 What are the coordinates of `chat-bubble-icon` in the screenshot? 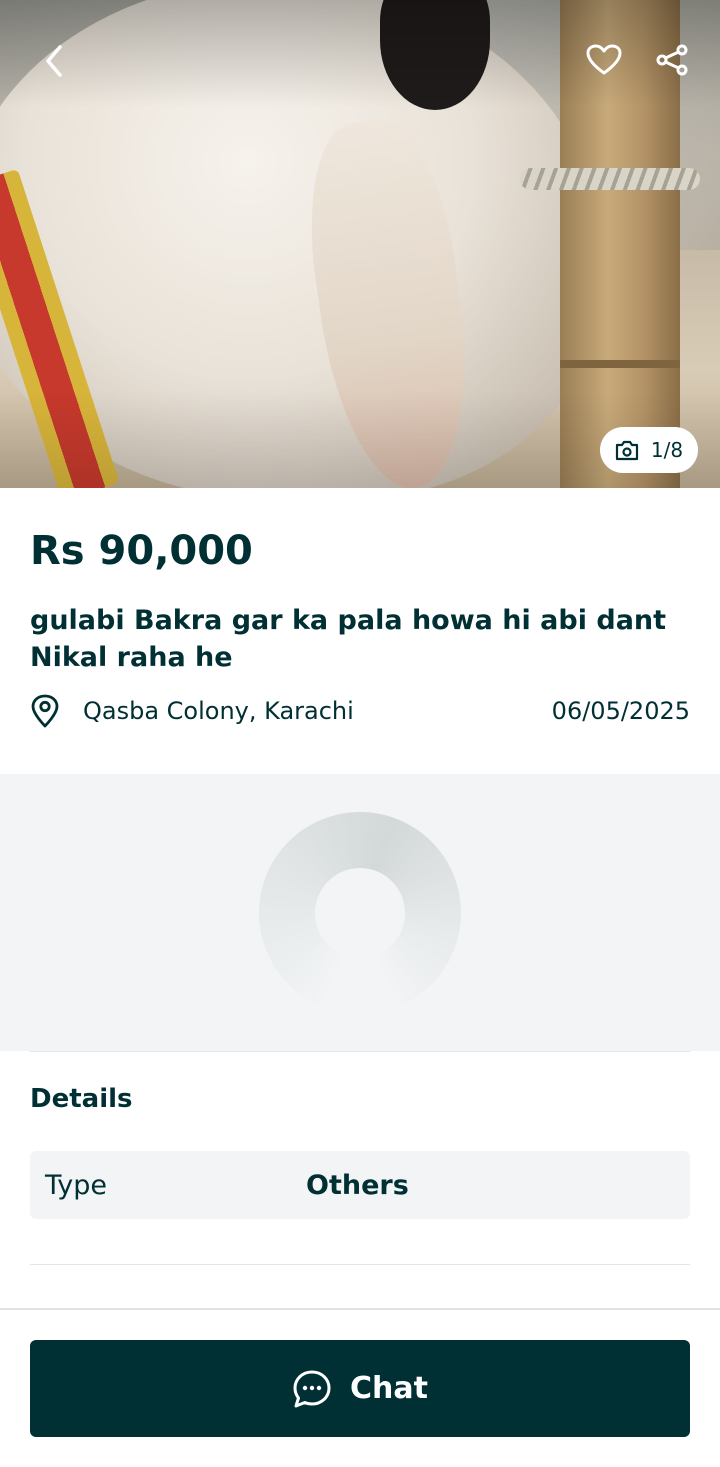 It's located at (312, 1388).